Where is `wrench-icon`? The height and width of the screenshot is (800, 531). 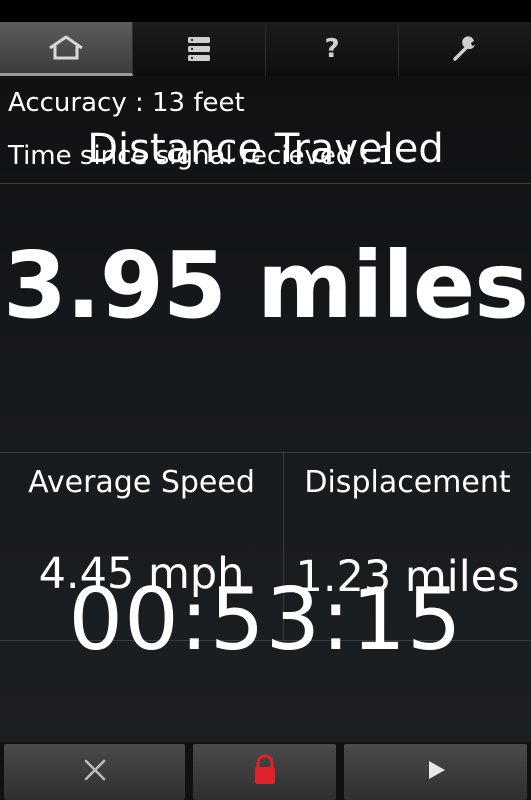
wrench-icon is located at coordinates (465, 49).